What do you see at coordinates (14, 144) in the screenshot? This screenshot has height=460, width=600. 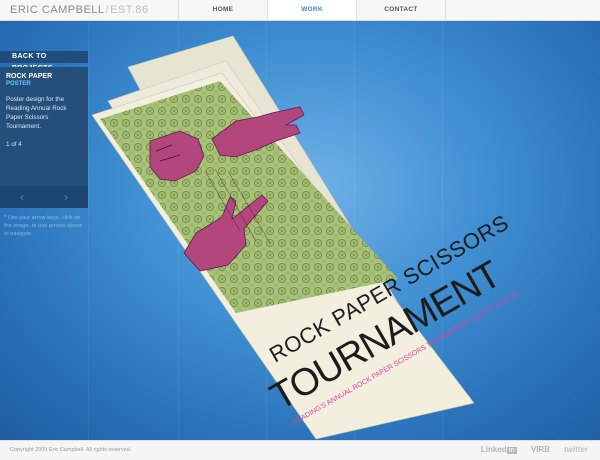 I see `slide-counter: 1 of 4` at bounding box center [14, 144].